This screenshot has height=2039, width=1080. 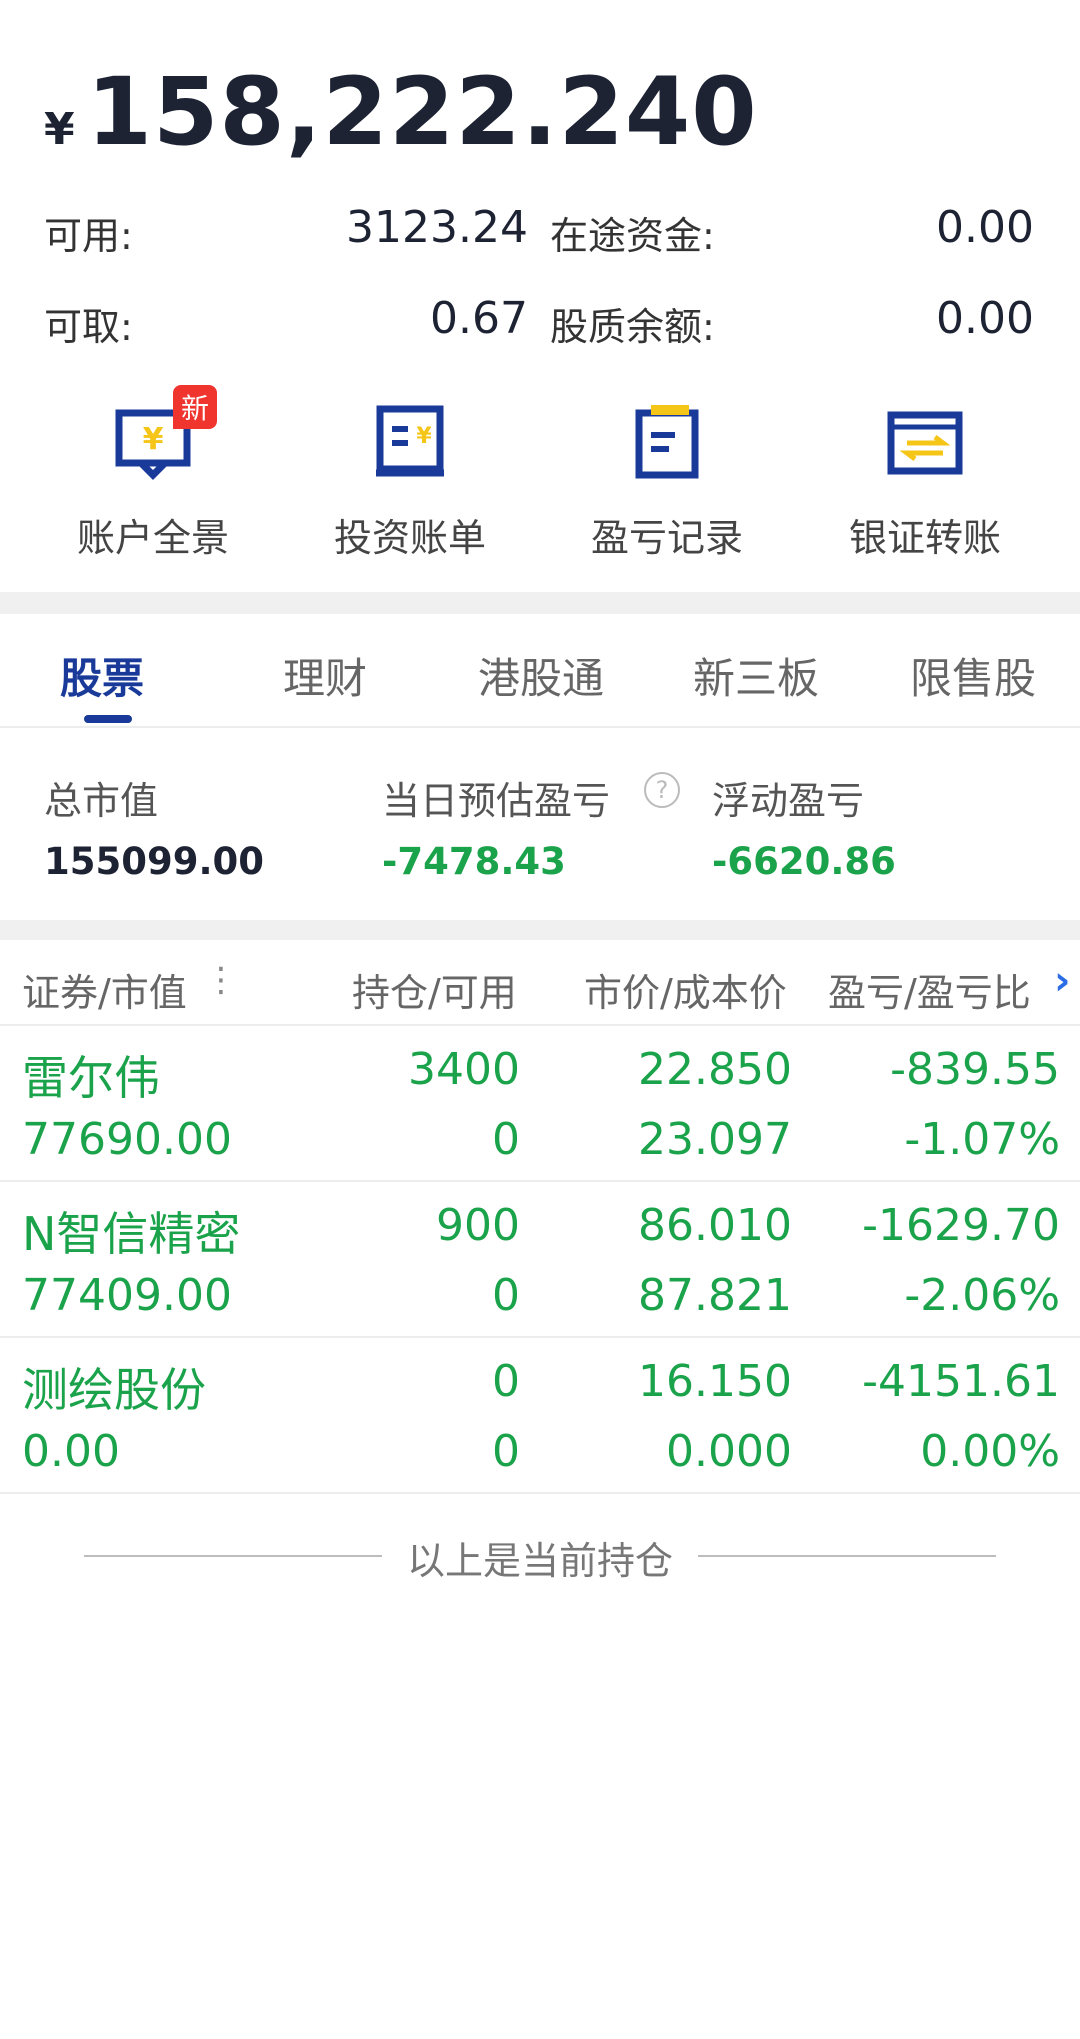 I want to click on in-transit-label: 在途资金:, so click(x=632, y=236).